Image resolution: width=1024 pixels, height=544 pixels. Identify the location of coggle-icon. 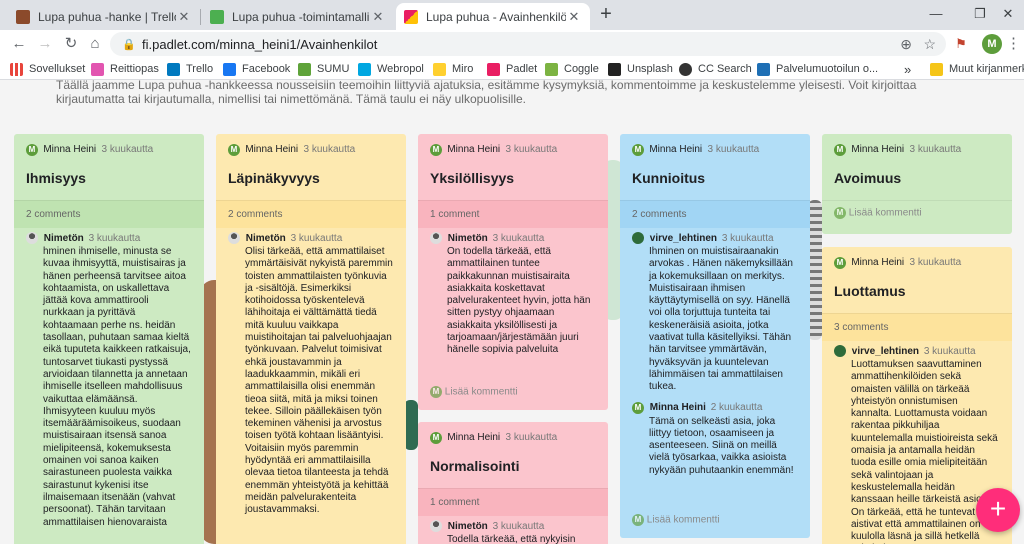
(551, 69).